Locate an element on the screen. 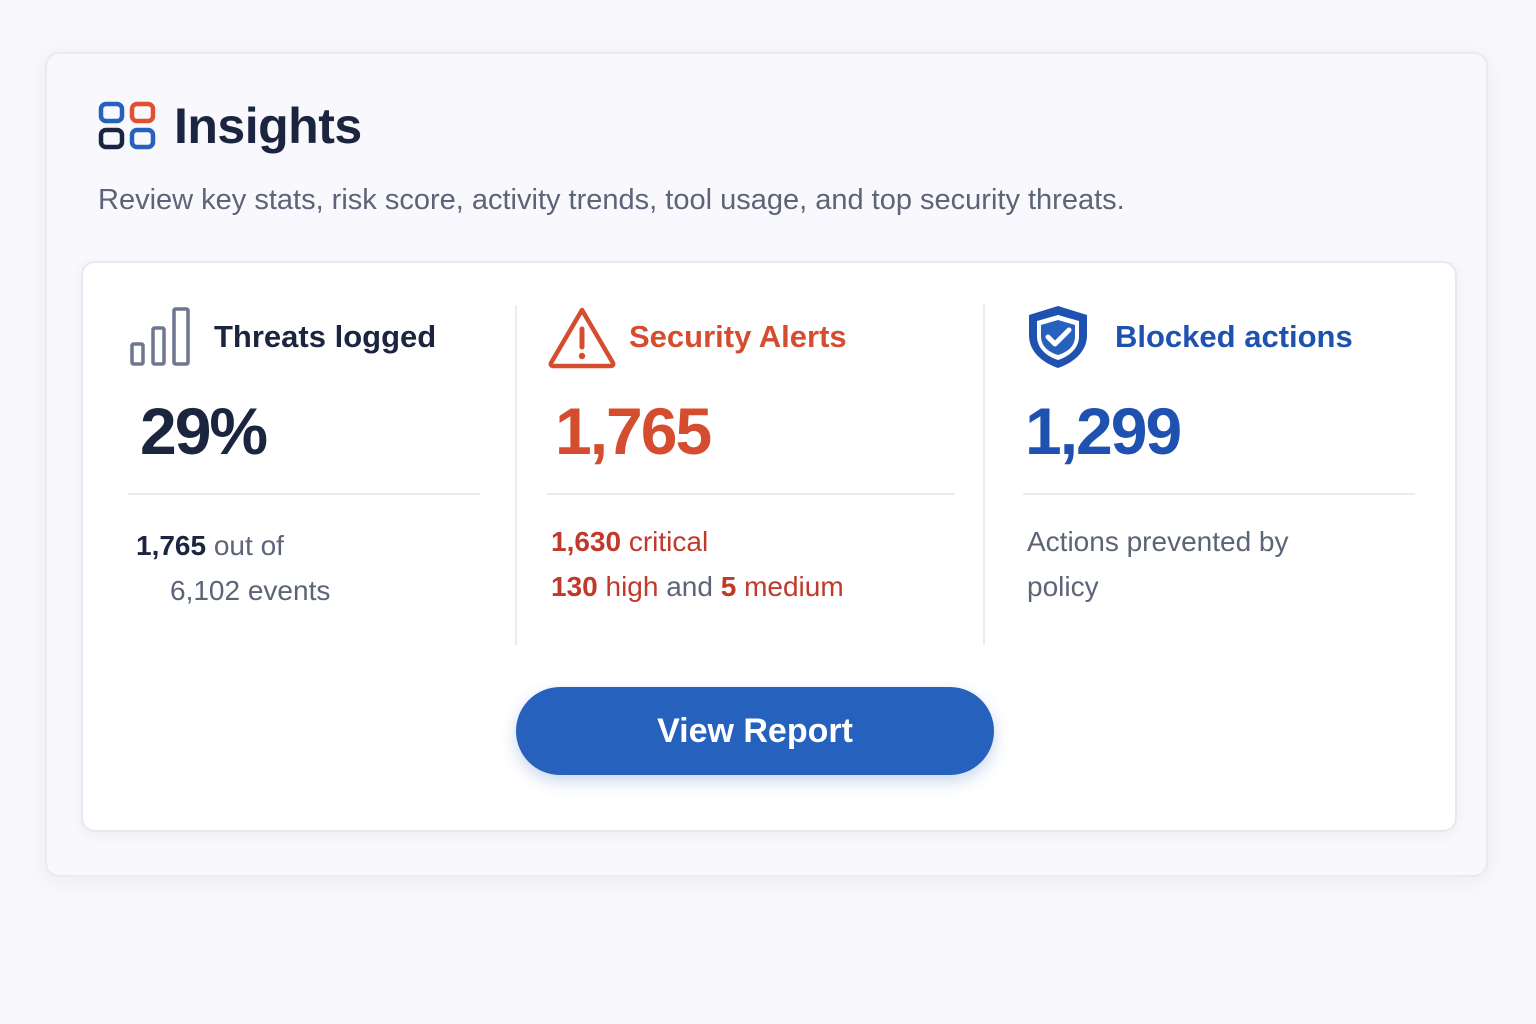  alerts-high-count: 130 is located at coordinates (574, 586).